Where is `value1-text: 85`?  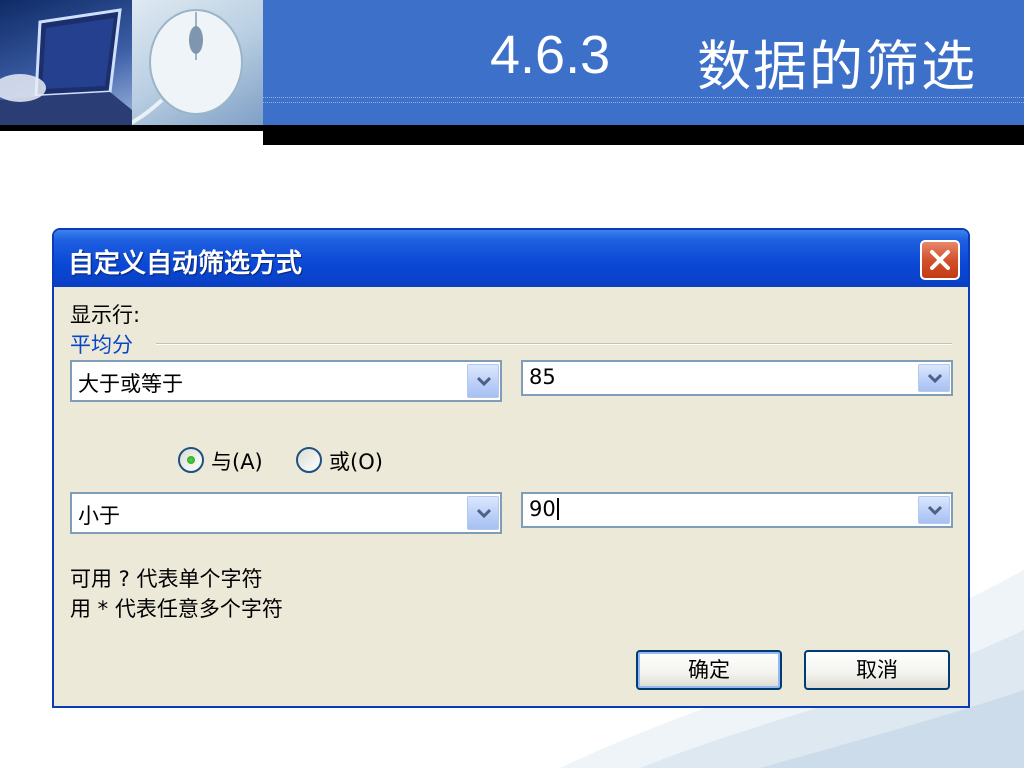 value1-text: 85 is located at coordinates (542, 377).